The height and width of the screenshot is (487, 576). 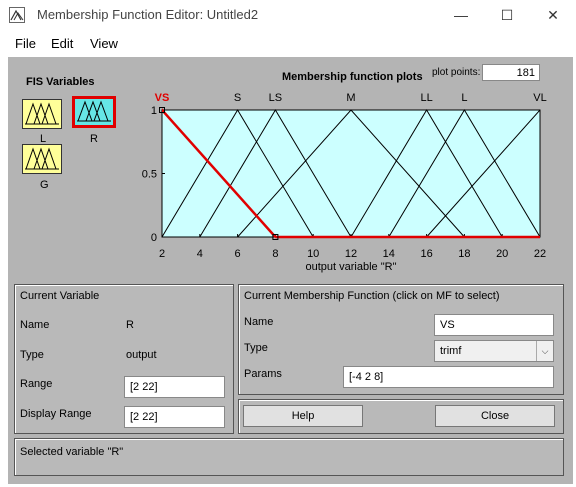 What do you see at coordinates (313, 254) in the screenshot?
I see `x-tick-label: 10` at bounding box center [313, 254].